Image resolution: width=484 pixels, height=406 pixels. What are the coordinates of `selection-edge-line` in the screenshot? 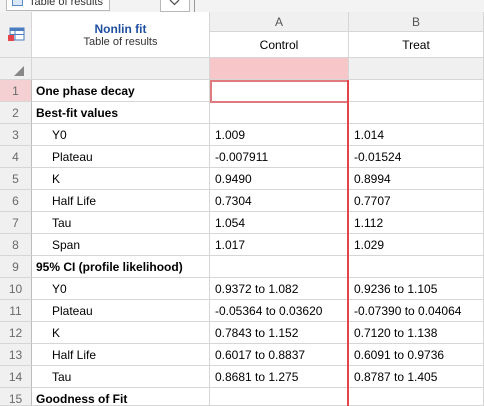 It's located at (348, 243).